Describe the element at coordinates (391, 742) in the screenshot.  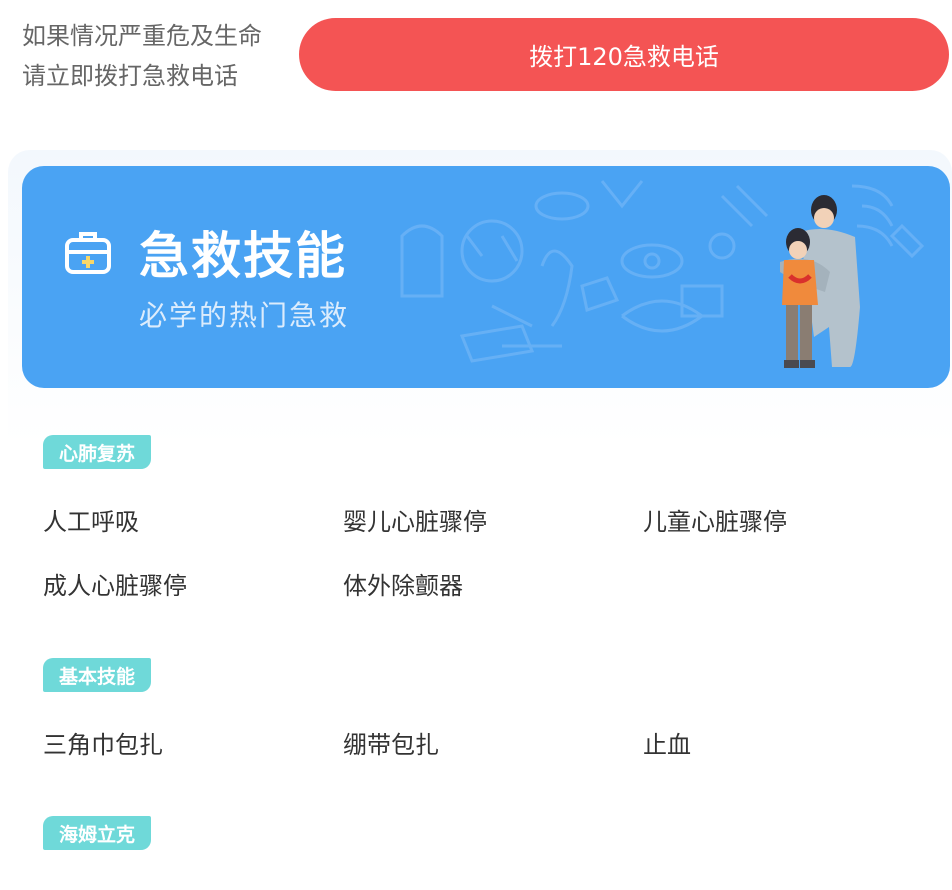
I see `list-item-roller-bandage: 绷带包扎` at that location.